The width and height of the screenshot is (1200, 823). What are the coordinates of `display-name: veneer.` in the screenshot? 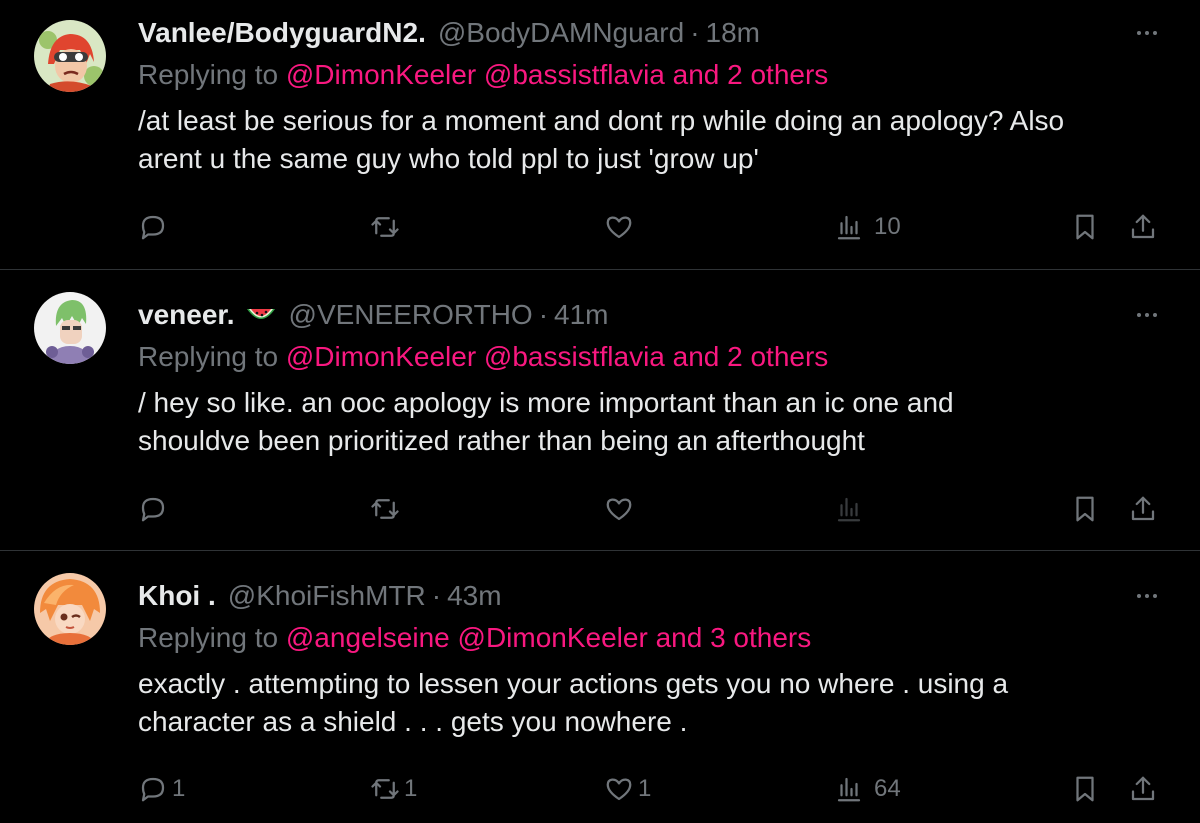 It's located at (186, 315).